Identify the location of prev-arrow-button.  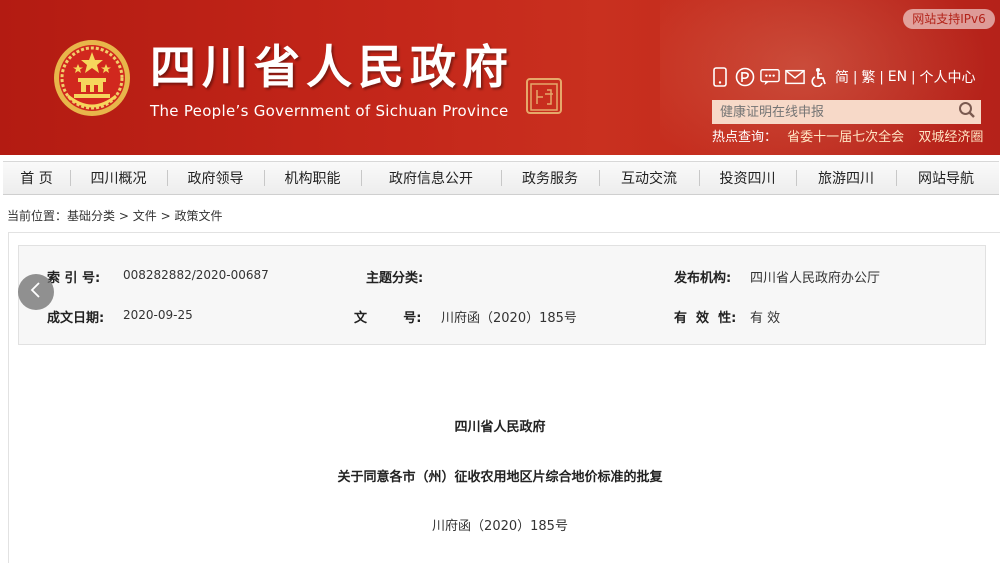
(36, 292).